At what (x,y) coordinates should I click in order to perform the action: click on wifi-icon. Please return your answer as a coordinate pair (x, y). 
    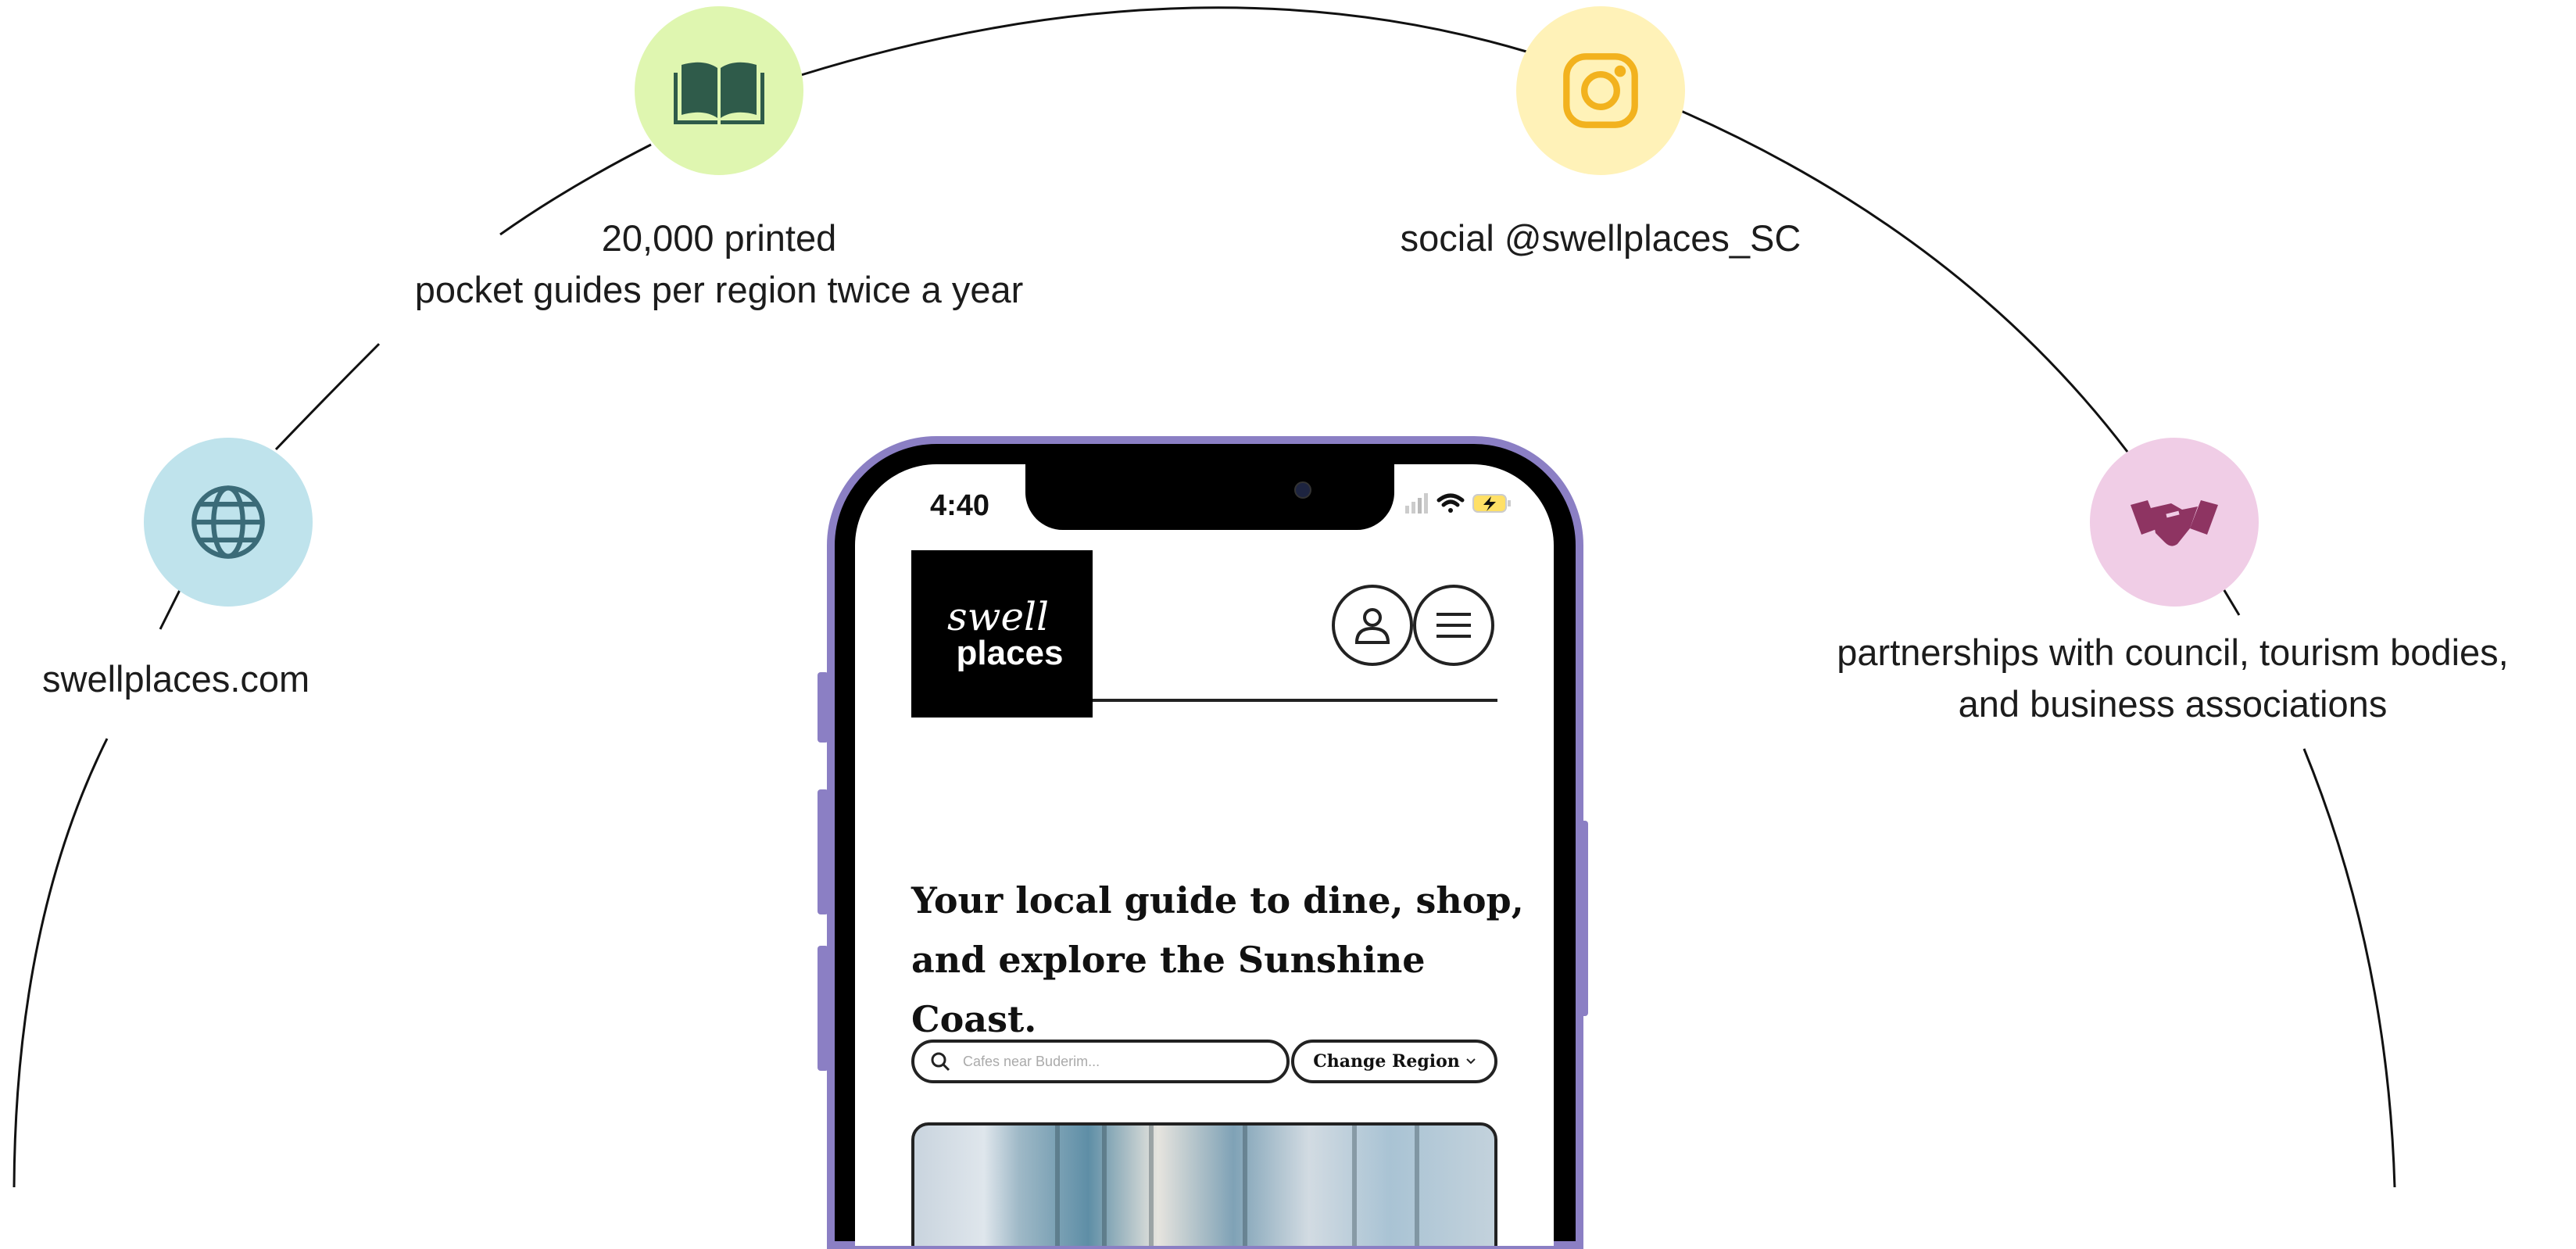
    Looking at the image, I should click on (1450, 503).